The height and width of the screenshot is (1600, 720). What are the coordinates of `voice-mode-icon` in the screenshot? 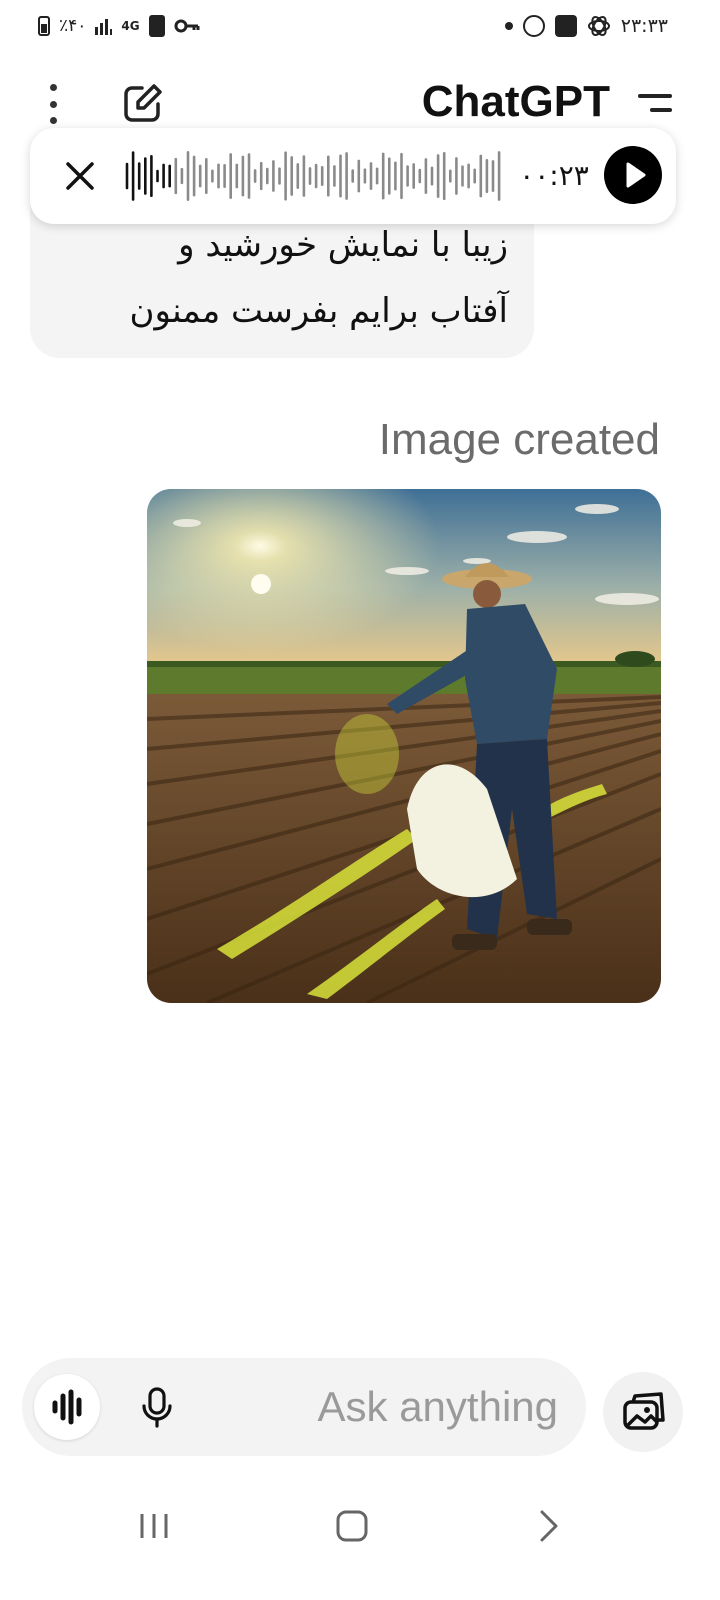 It's located at (67, 1407).